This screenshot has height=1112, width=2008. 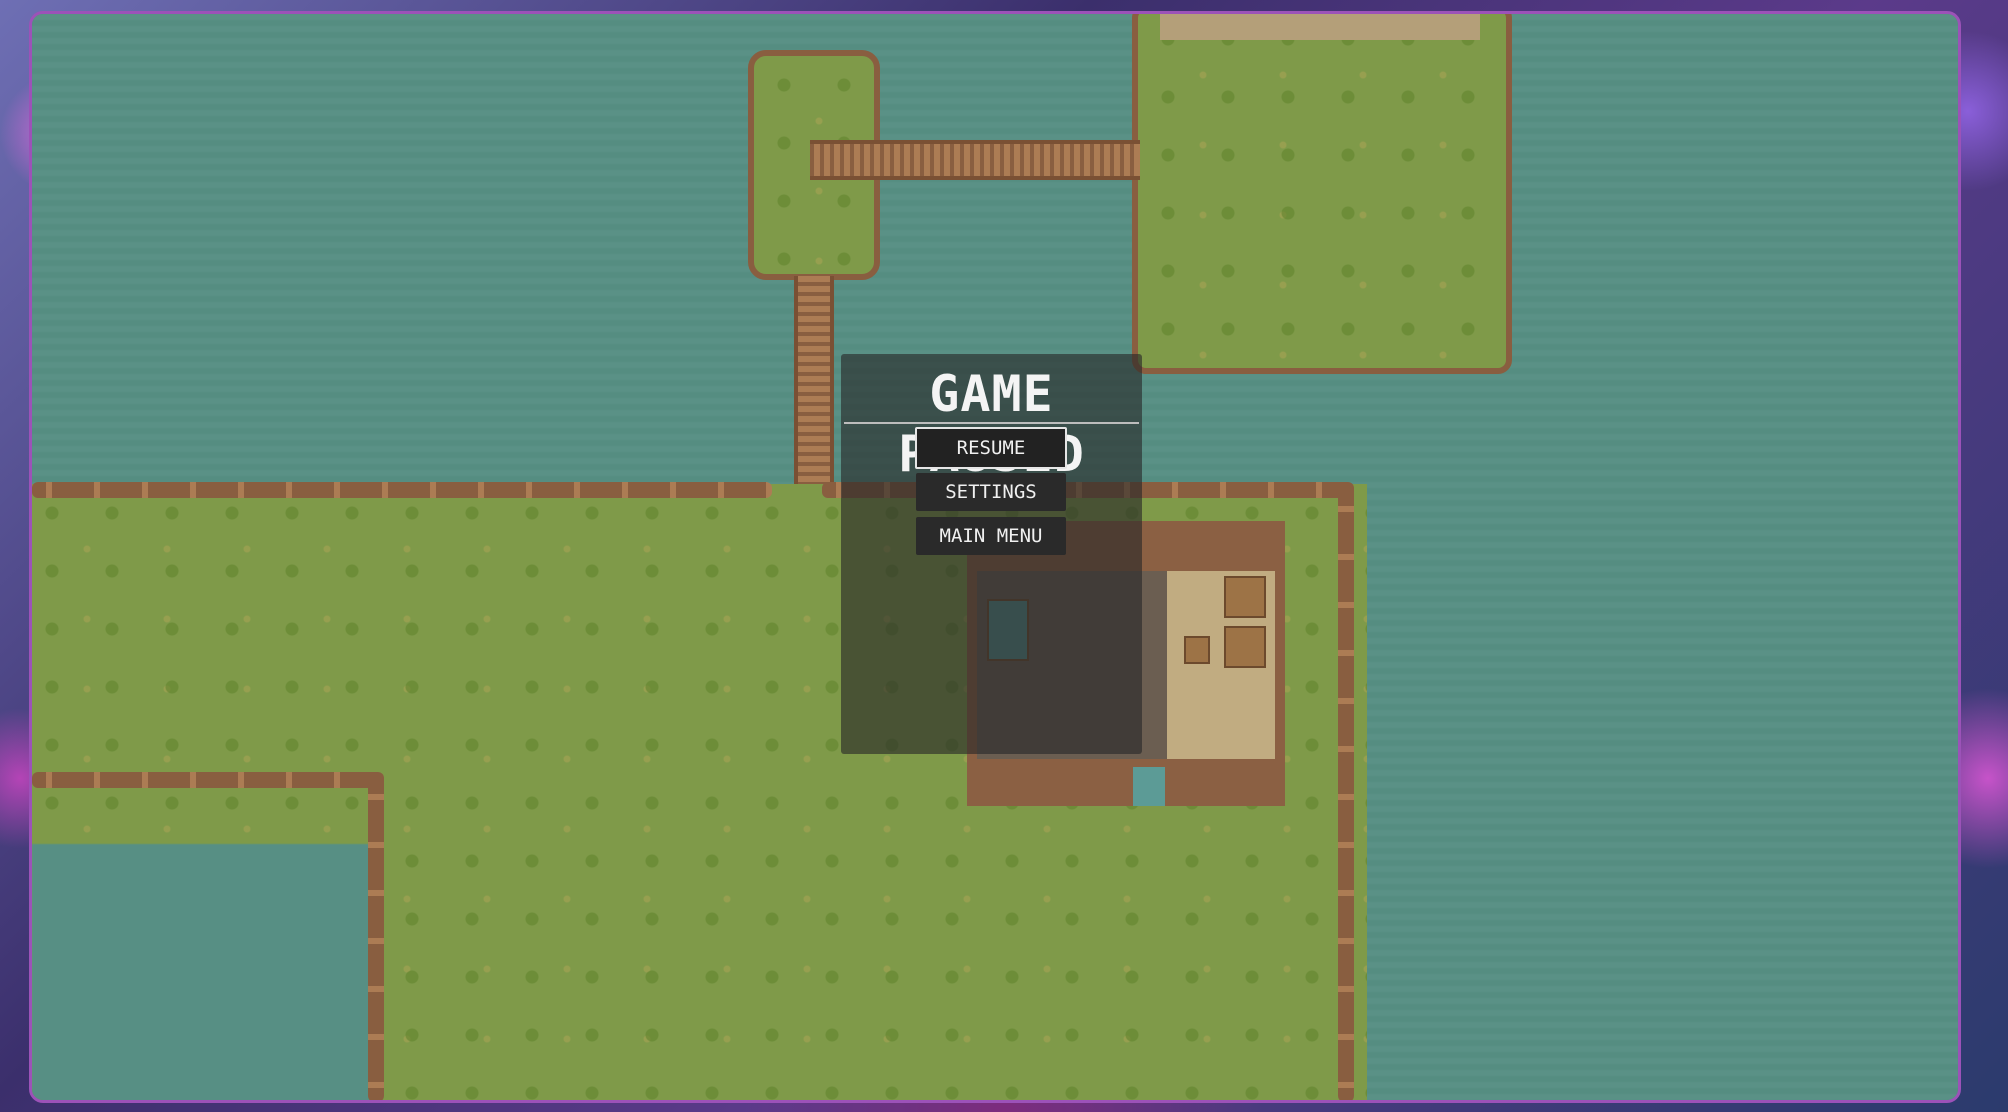 I want to click on resume-button: RESUME, so click(x=991, y=448).